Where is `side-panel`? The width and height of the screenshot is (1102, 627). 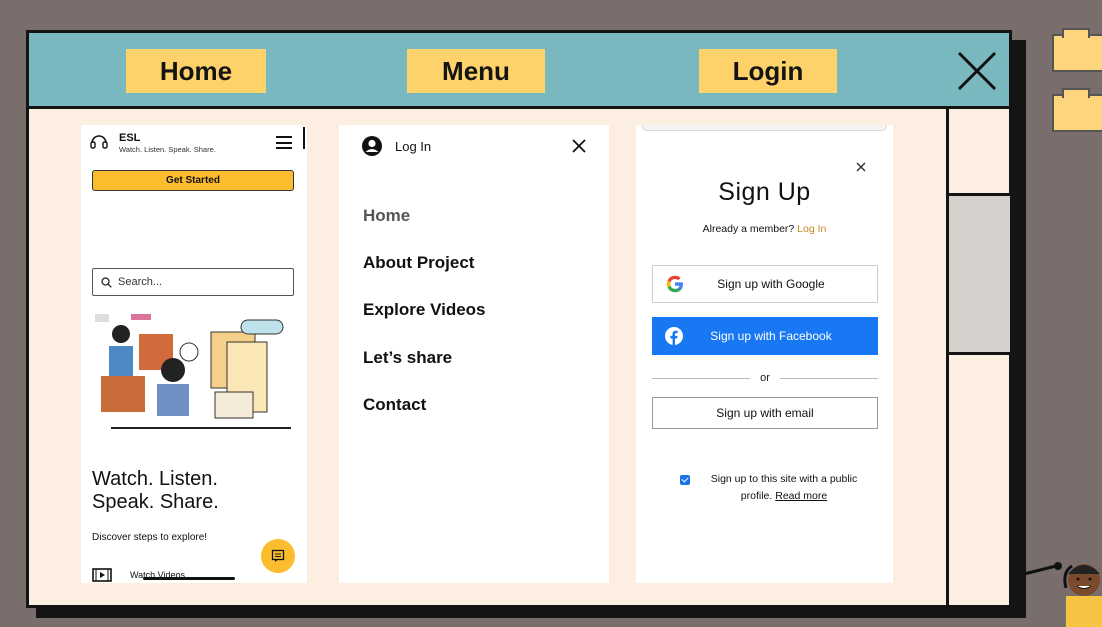
side-panel is located at coordinates (978, 357).